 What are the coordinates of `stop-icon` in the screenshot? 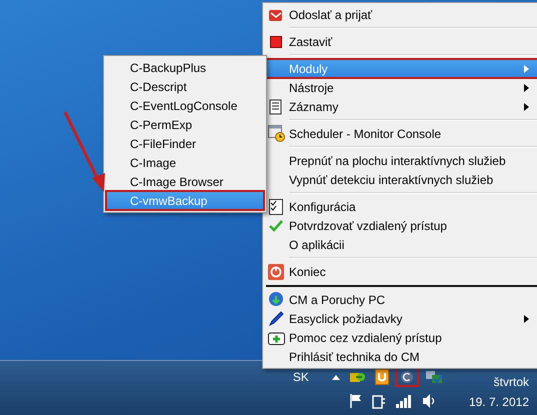 It's located at (276, 42).